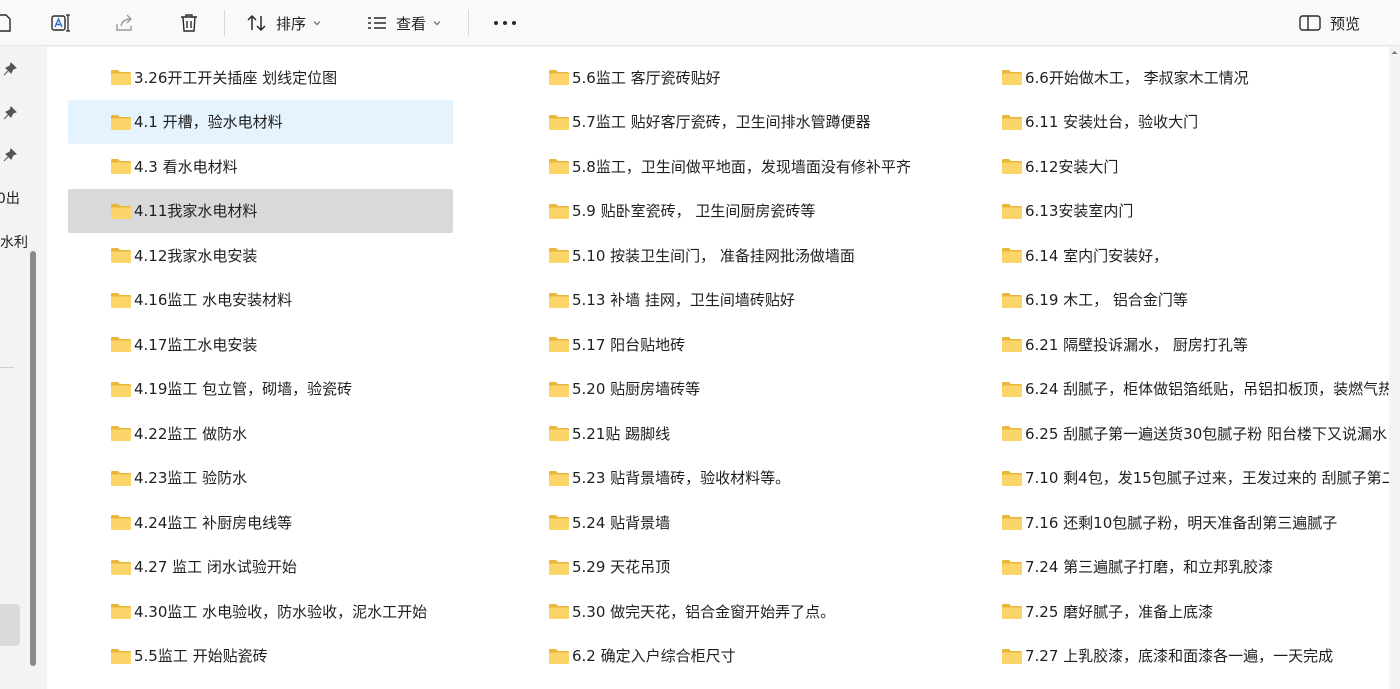 This screenshot has width=1400, height=689. What do you see at coordinates (1207, 478) in the screenshot?
I see `folder-name: 7.10 剩4包，发15包腻子过来，王发过来的 刮腻子第二遍` at bounding box center [1207, 478].